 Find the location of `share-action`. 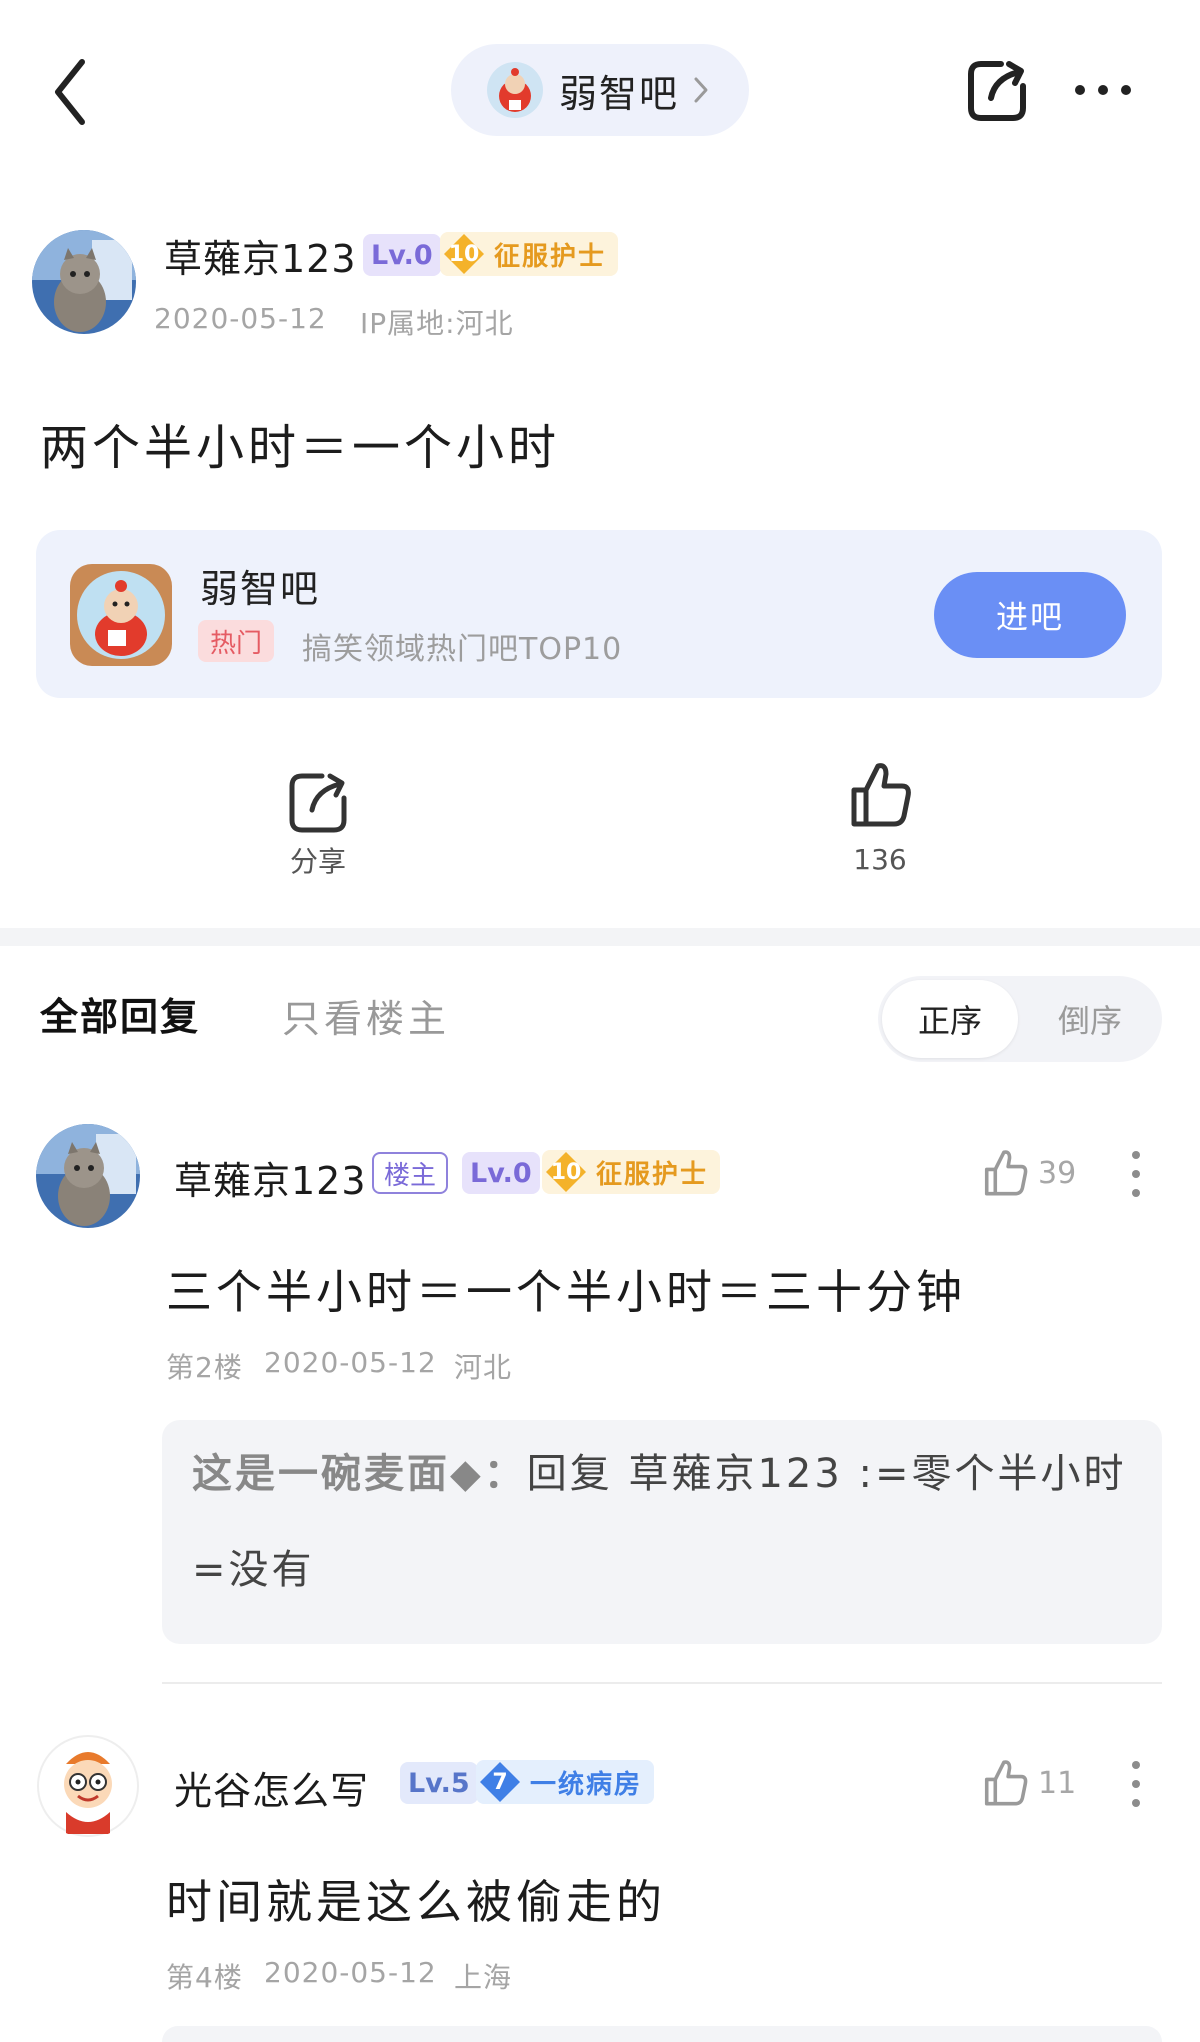

share-action is located at coordinates (319, 805).